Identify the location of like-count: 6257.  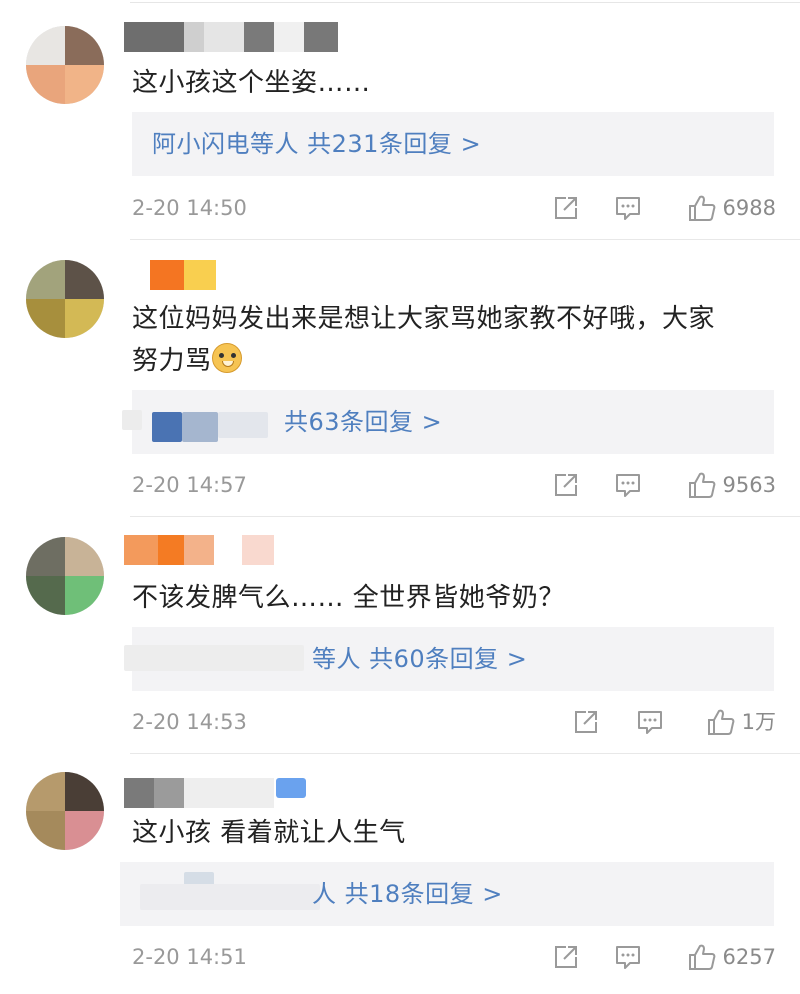
(749, 957).